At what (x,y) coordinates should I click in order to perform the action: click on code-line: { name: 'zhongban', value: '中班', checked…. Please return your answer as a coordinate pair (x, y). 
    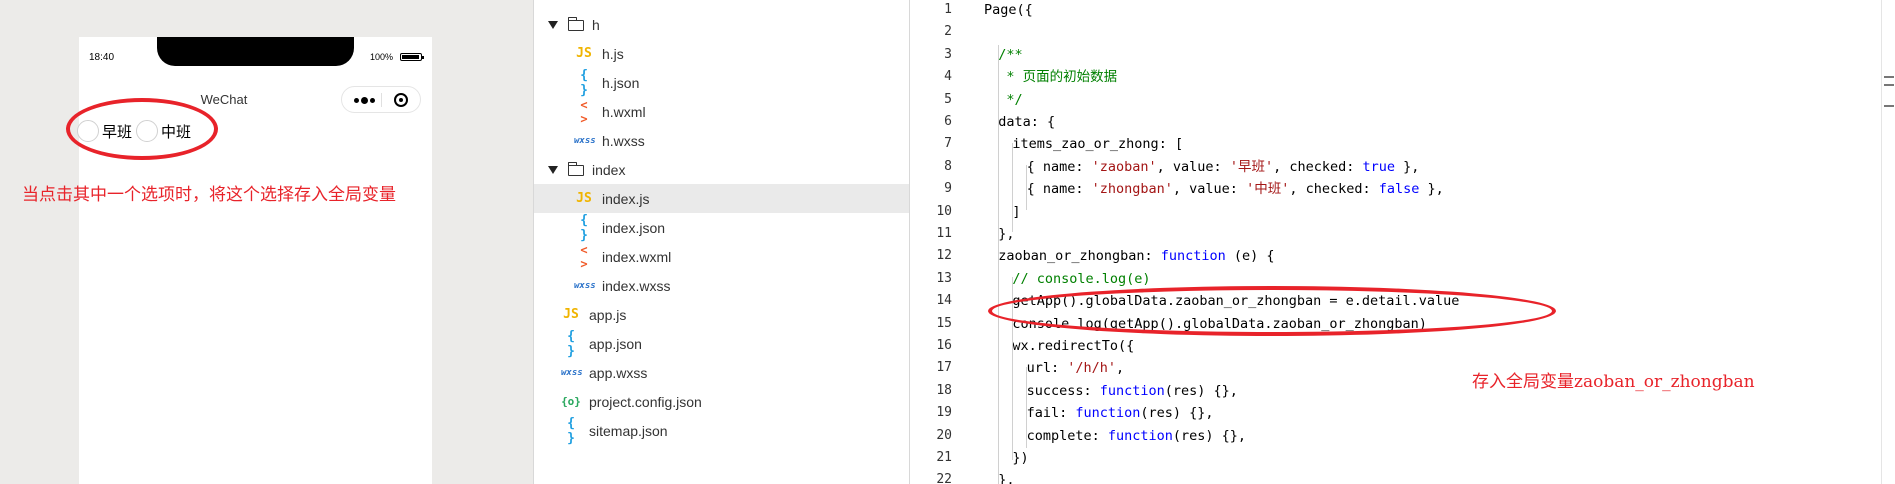
    Looking at the image, I should click on (1235, 189).